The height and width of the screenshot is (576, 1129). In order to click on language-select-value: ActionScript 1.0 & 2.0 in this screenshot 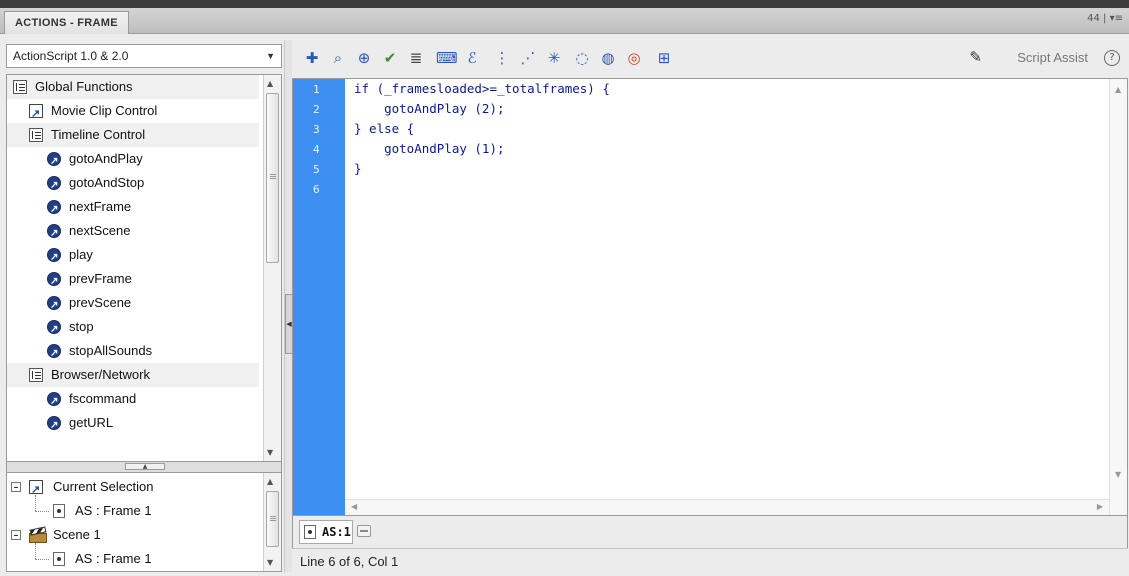, I will do `click(71, 56)`.